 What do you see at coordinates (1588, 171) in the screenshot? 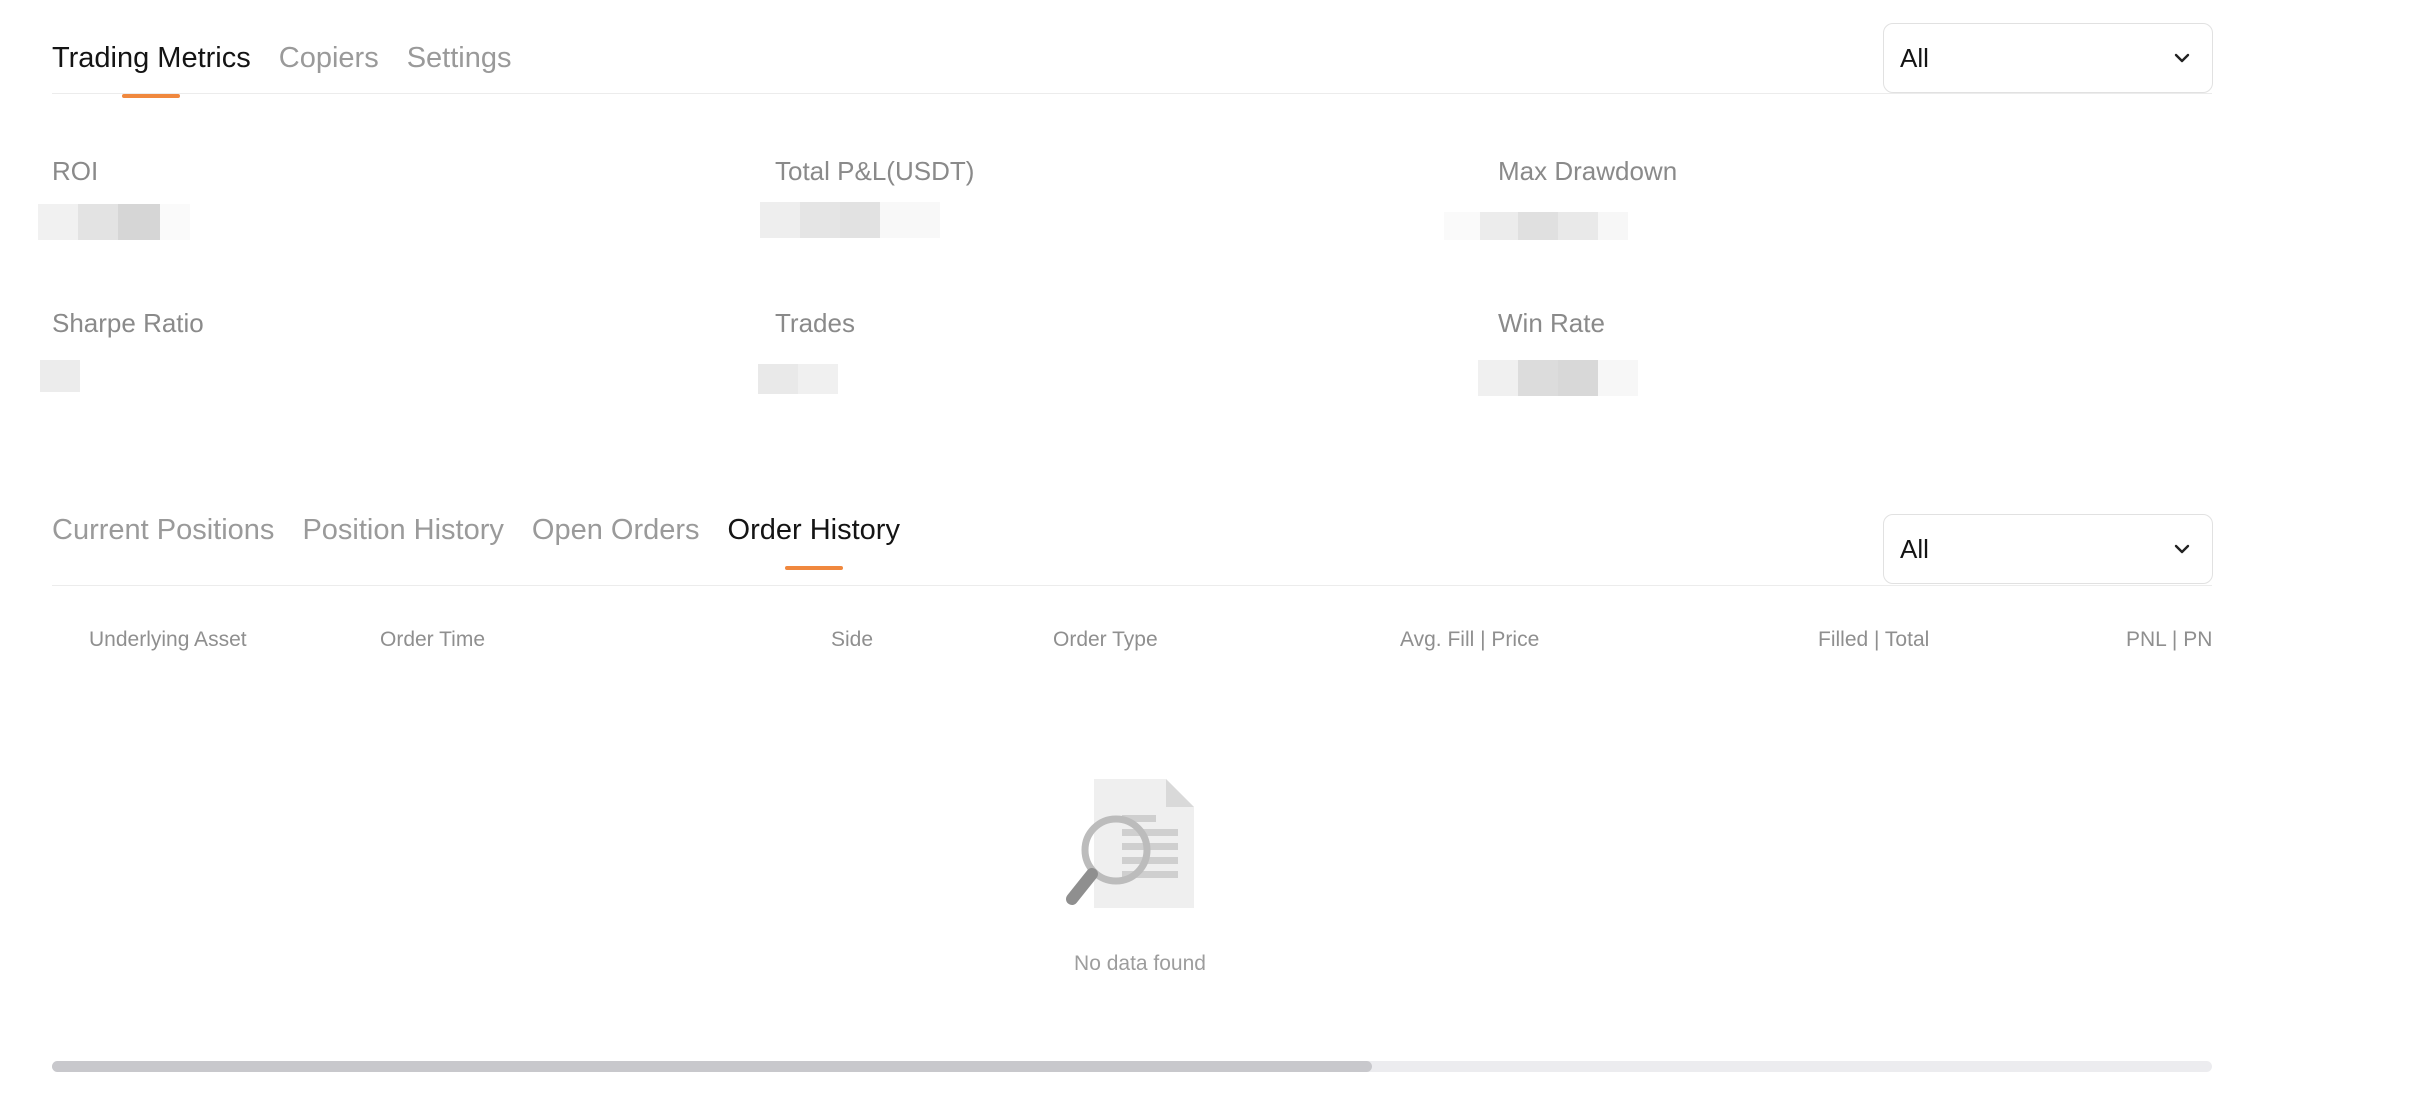
I see `max-drawdown-label: Max Drawdown` at bounding box center [1588, 171].